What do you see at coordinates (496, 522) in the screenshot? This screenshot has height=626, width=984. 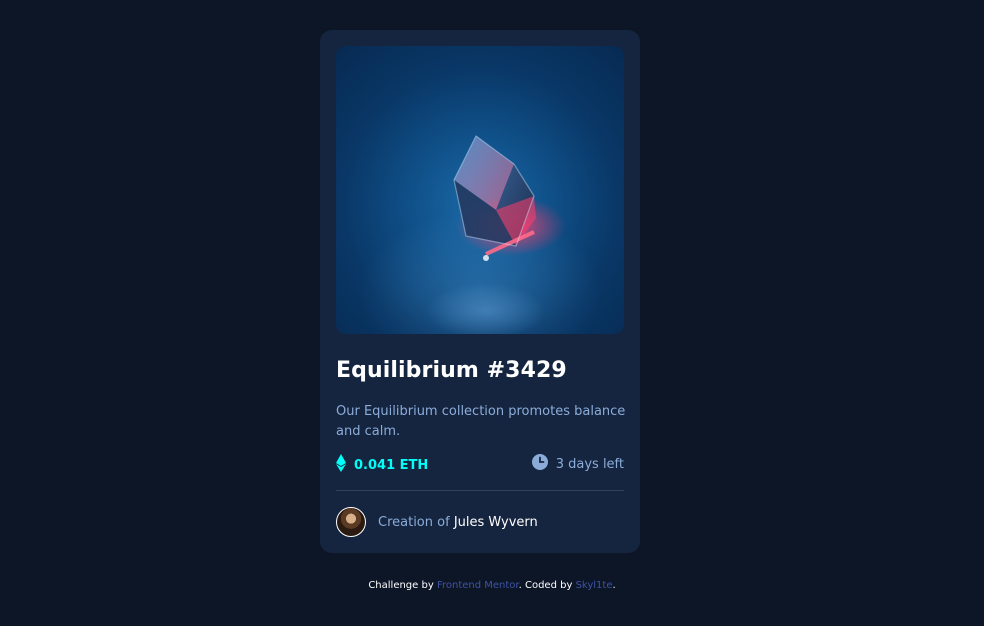 I see `creator-name: Jules Wyvern` at bounding box center [496, 522].